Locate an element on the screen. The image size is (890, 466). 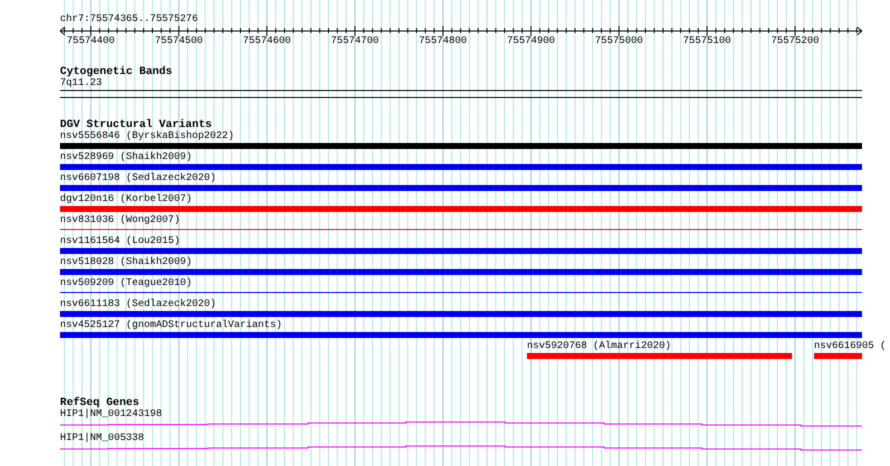
variant-label: nsv5556846 (ByrskaBishop2022) is located at coordinates (461, 137).